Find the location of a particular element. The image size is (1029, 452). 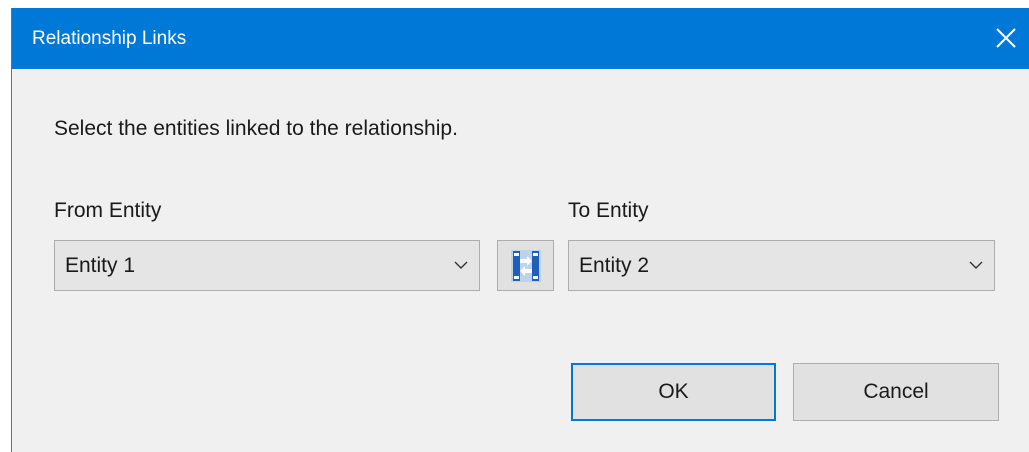

swap-entities-button is located at coordinates (525, 265).